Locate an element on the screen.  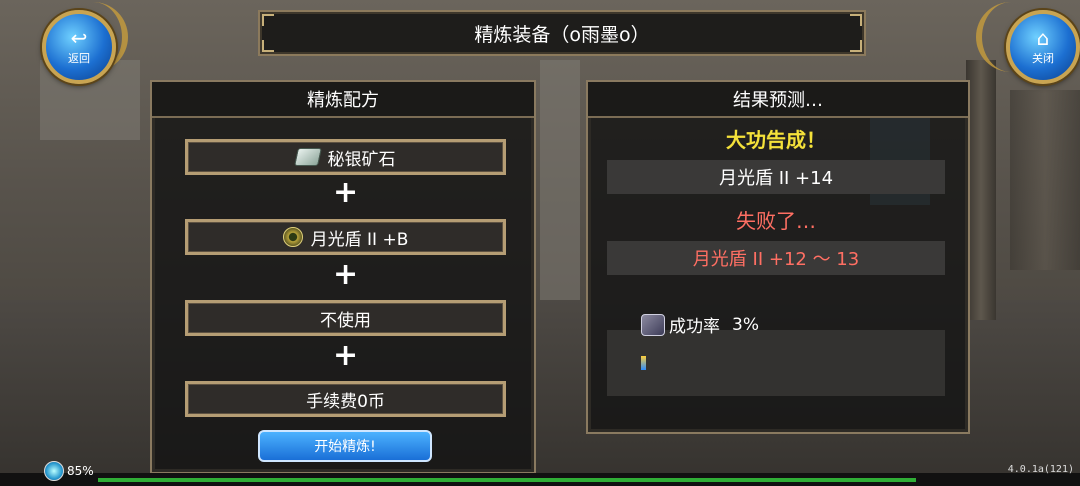
shield-icon is located at coordinates (292, 237).